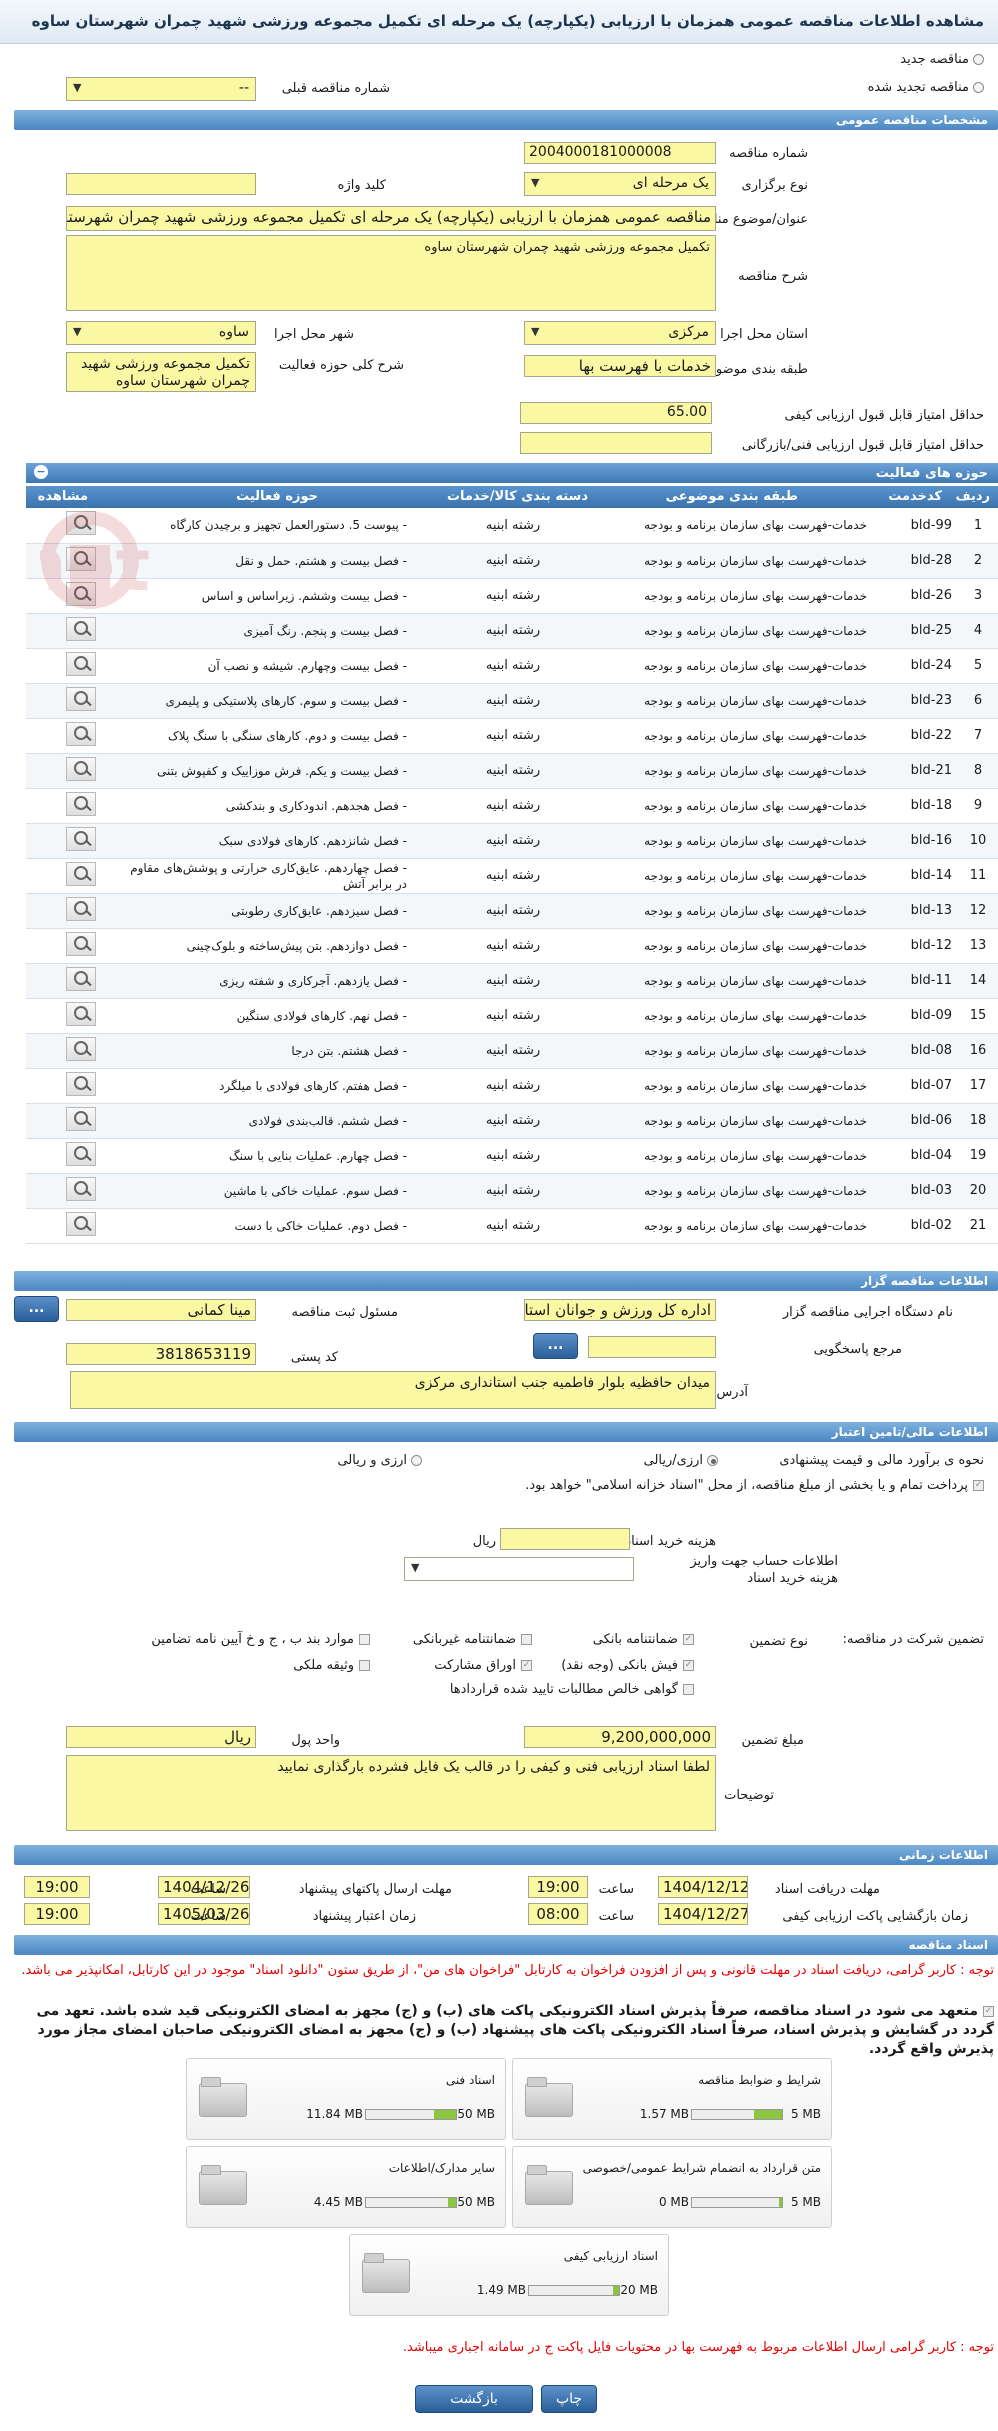 The width and height of the screenshot is (998, 2431). Describe the element at coordinates (915, 911) in the screenshot. I see `service-code: bld-13` at that location.